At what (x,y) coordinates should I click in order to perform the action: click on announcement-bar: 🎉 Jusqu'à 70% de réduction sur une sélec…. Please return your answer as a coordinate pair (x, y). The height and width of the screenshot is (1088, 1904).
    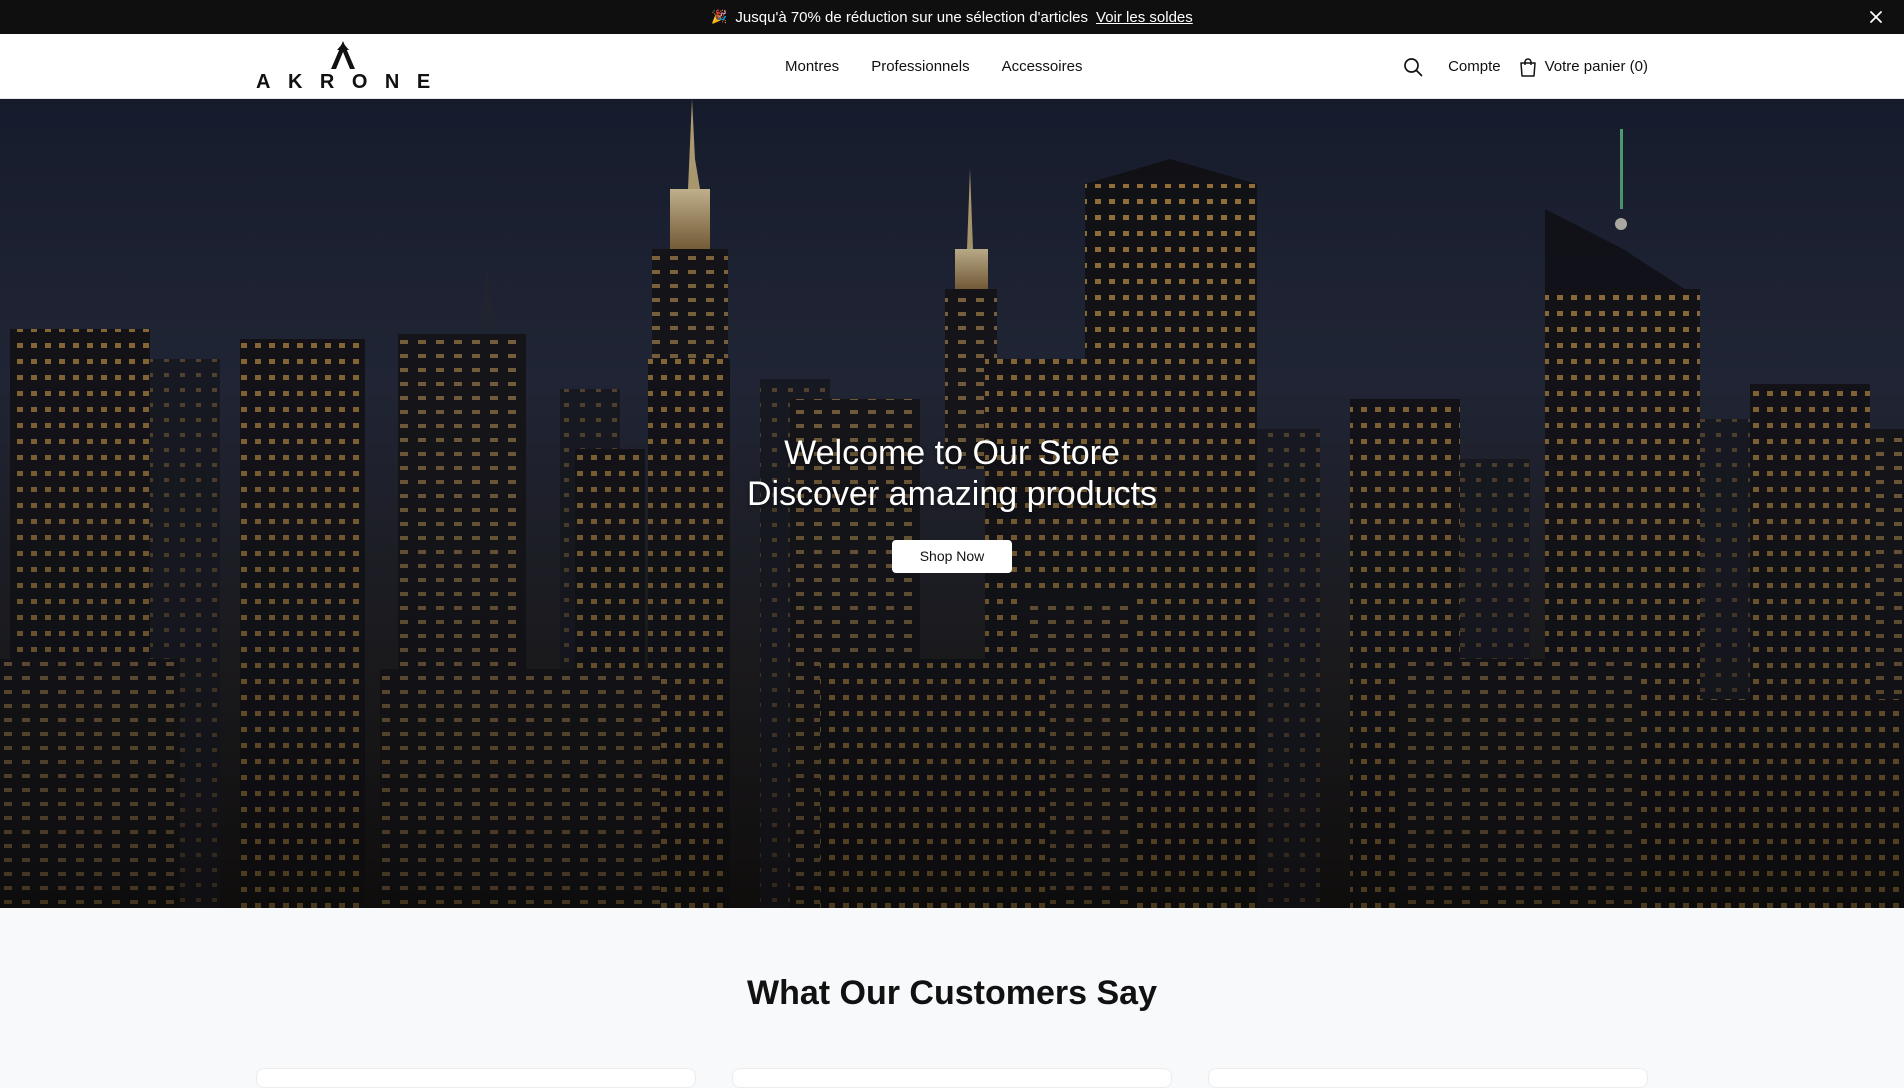
    Looking at the image, I should click on (952, 17).